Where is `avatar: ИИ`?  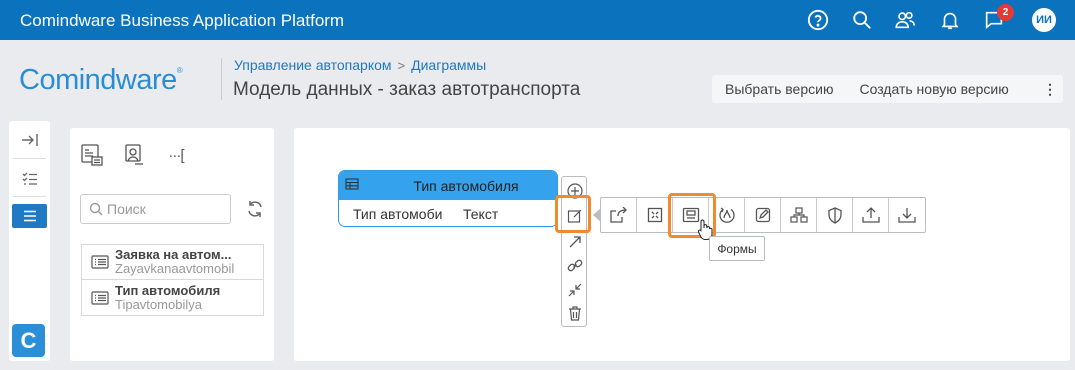
avatar: ИИ is located at coordinates (1044, 20).